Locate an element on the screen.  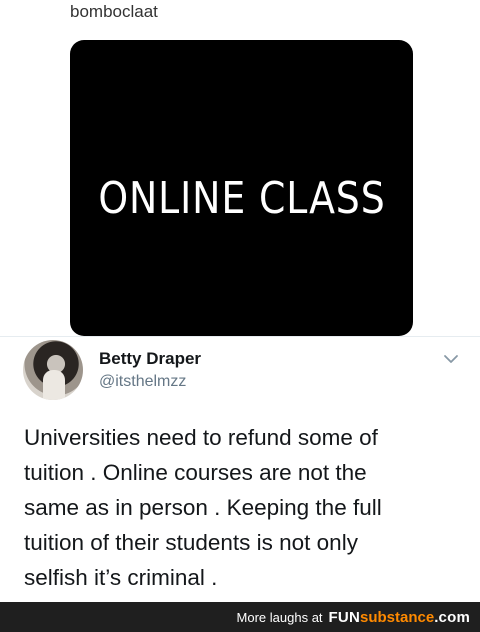
footer-label: More laughs at is located at coordinates (279, 617).